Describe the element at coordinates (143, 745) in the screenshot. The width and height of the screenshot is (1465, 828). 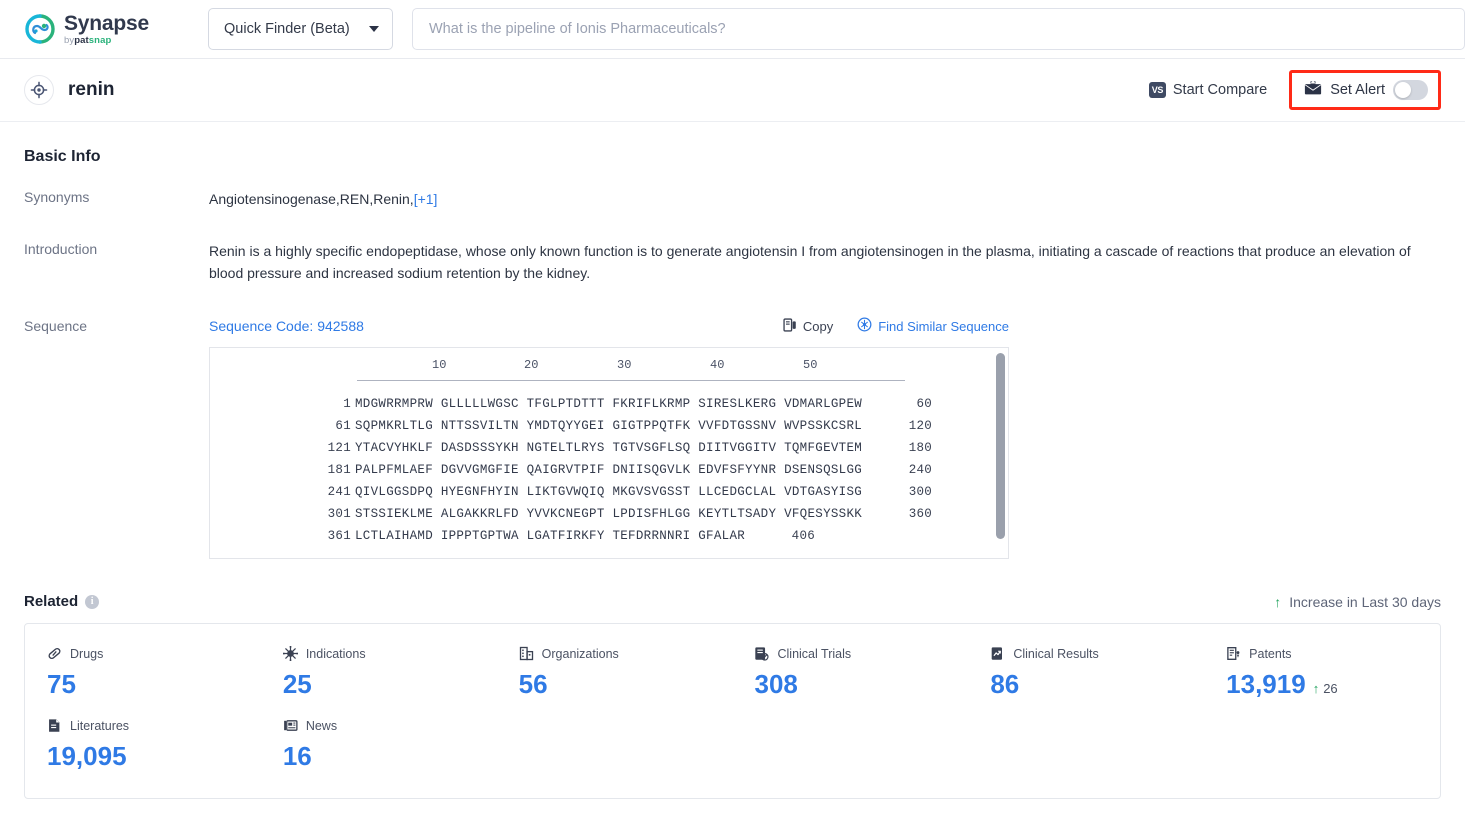
I see `metric-literatures: Literatures 19,095` at that location.